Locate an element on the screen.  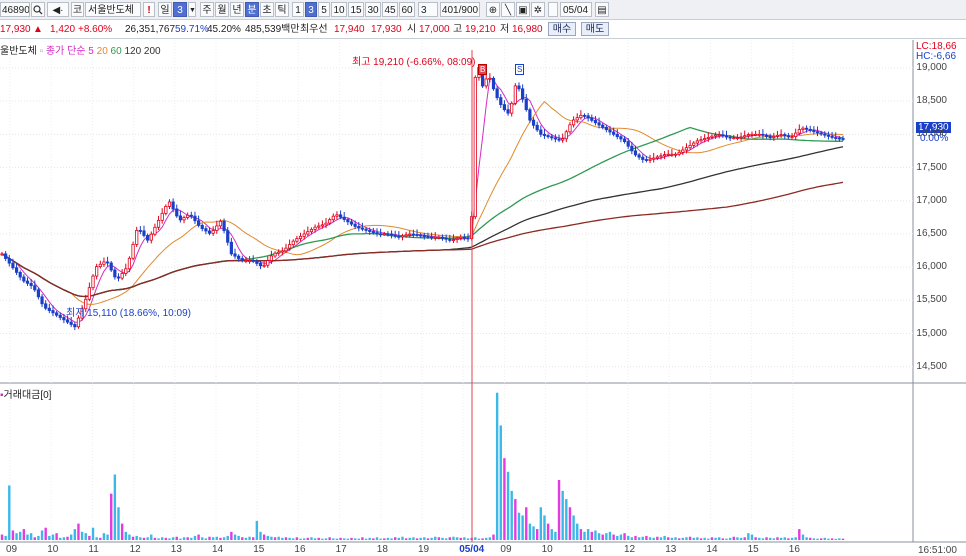
change-rate: +8.60% is located at coordinates (95, 29).